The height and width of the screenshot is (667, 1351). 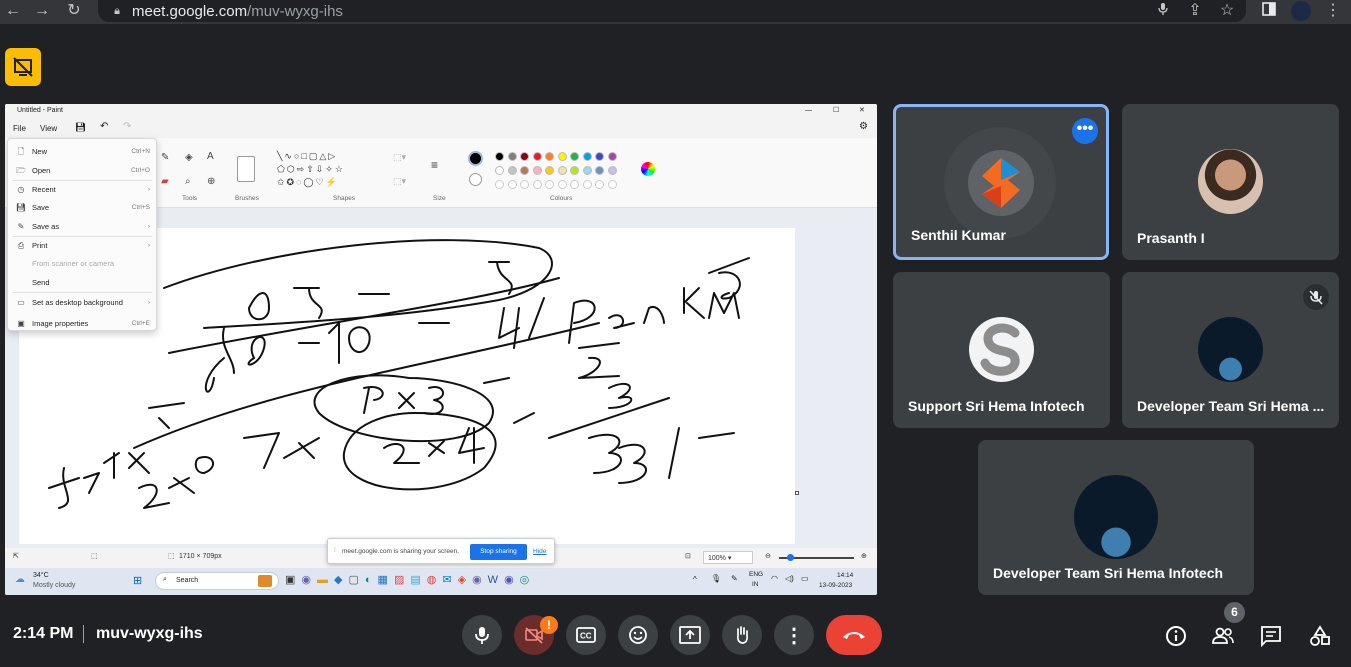 What do you see at coordinates (42, 11) in the screenshot?
I see `forward-arrow-icon: →` at bounding box center [42, 11].